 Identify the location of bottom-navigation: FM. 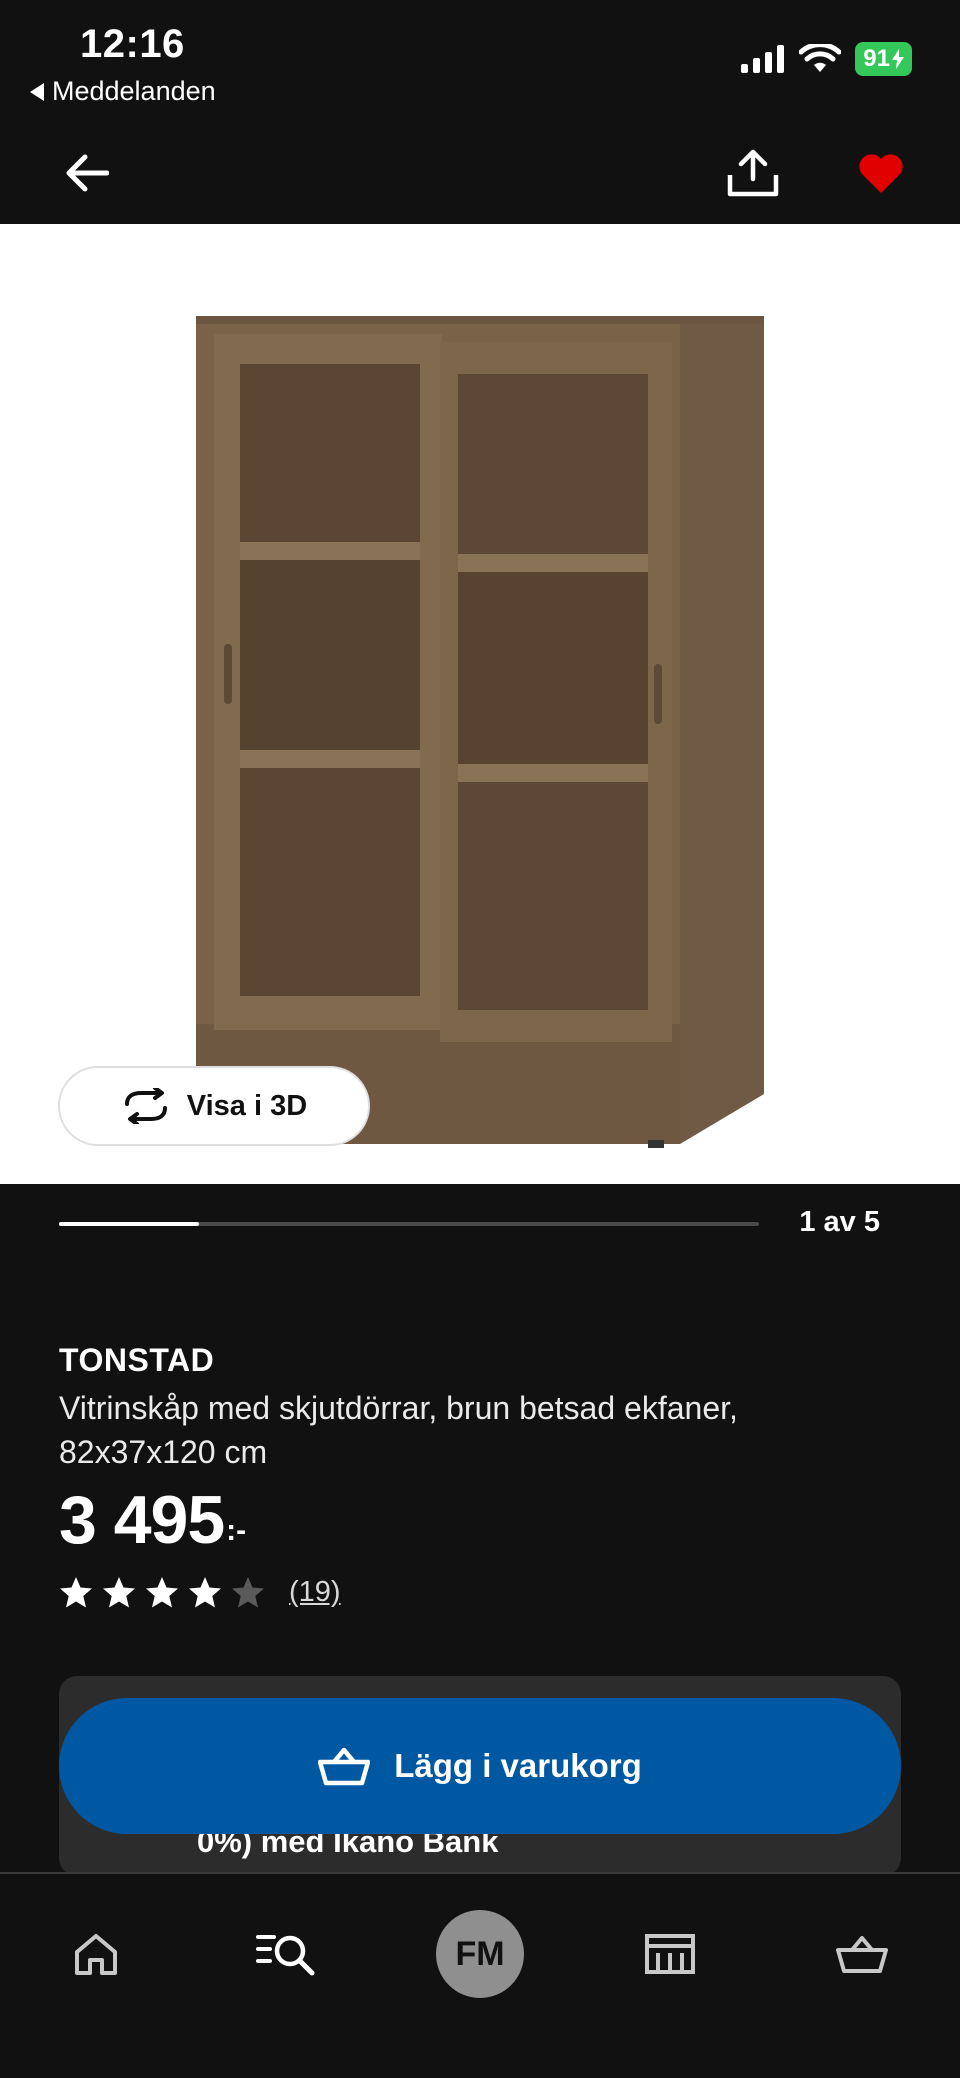
(480, 1975).